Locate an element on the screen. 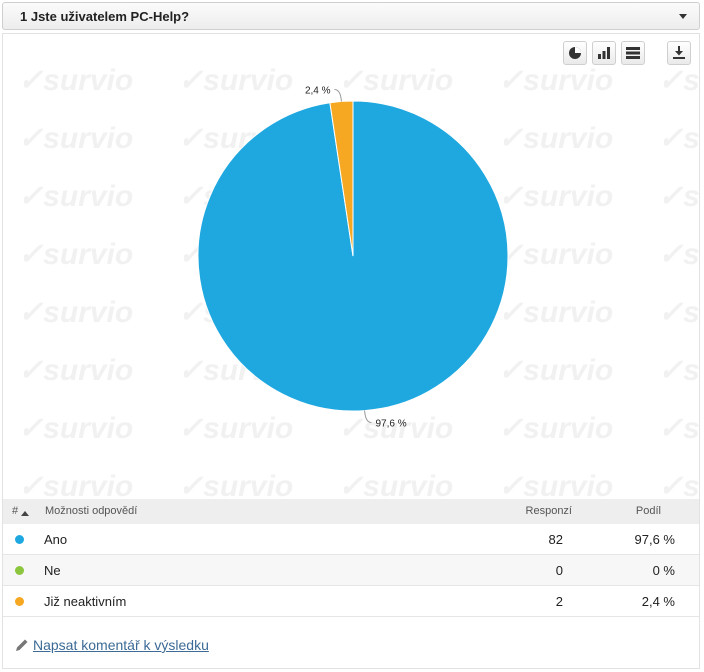 This screenshot has height=672, width=704. column-header-options: Možnosti odpovědí is located at coordinates (91, 511).